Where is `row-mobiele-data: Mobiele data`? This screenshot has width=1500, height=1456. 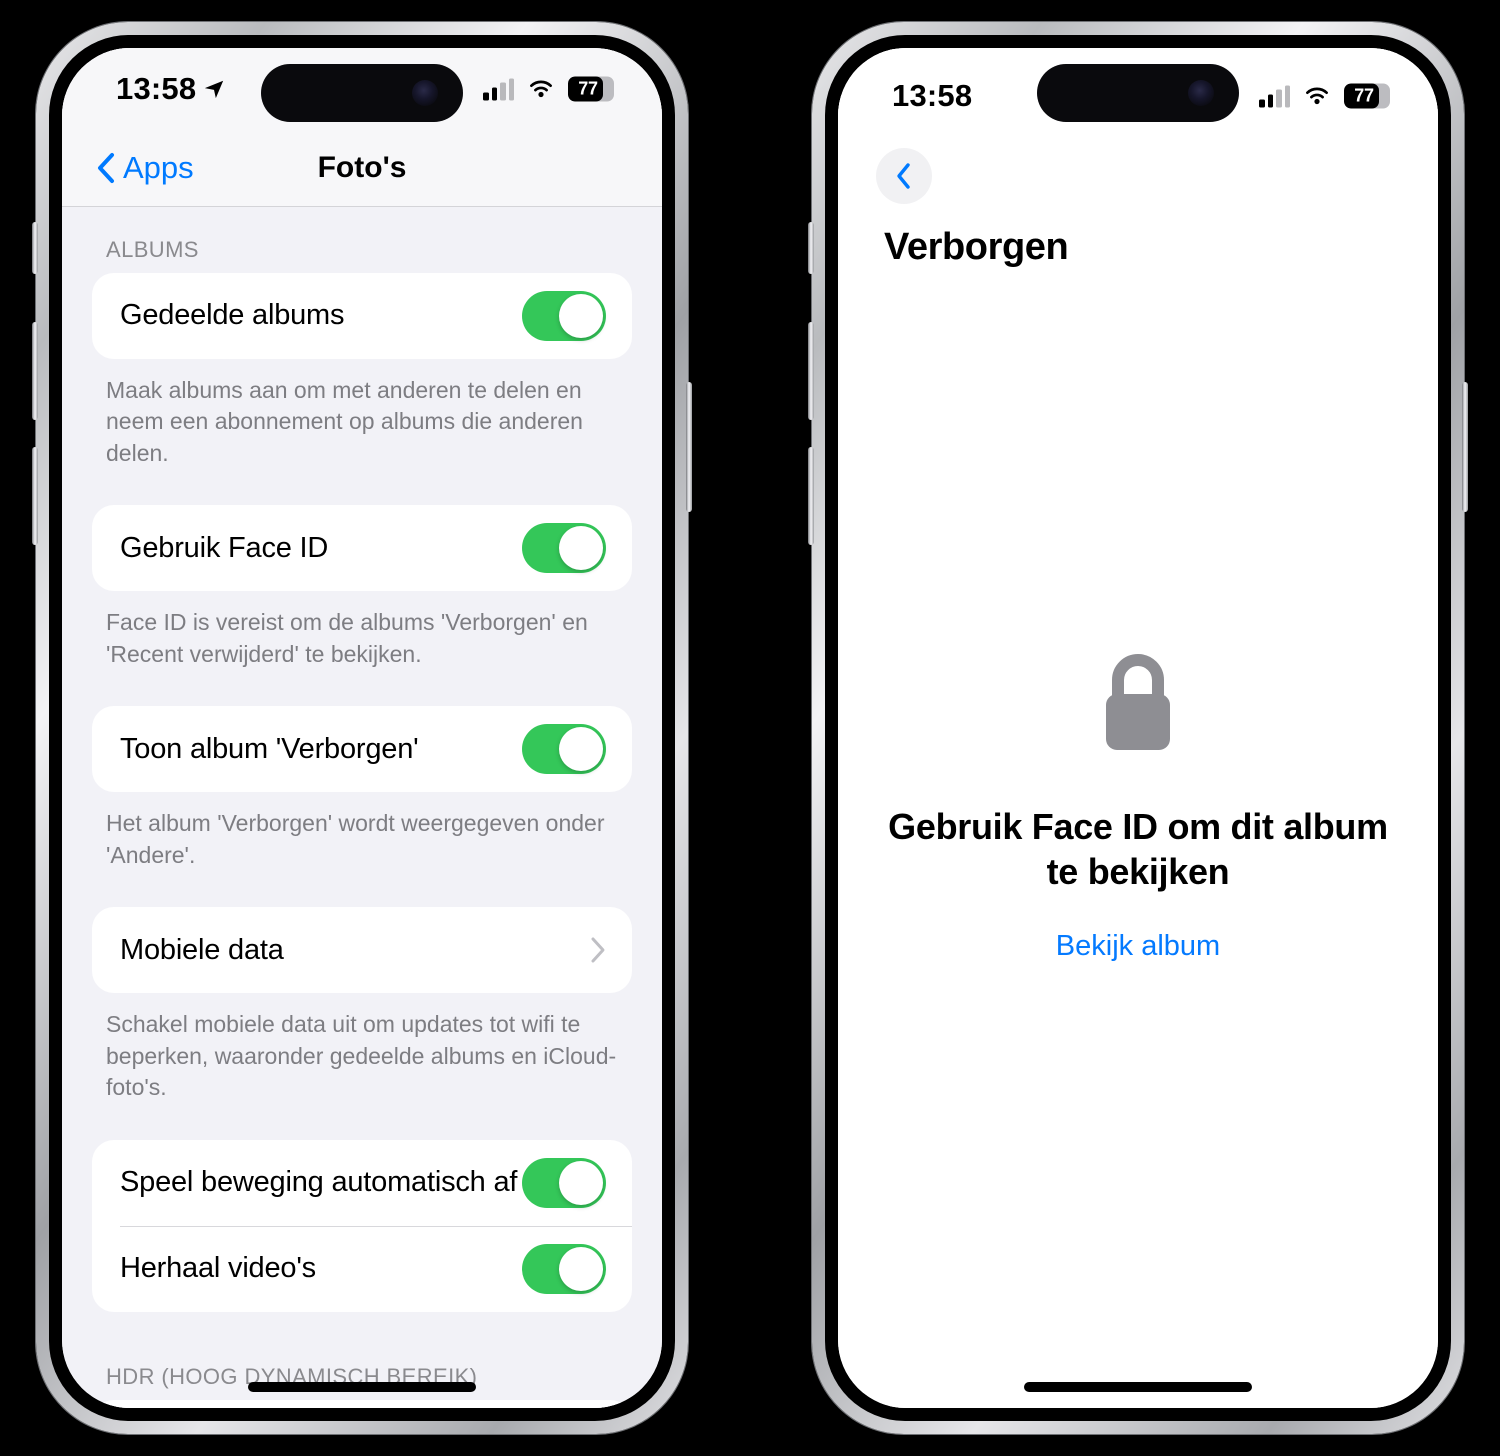
row-mobiele-data: Mobiele data is located at coordinates (362, 950).